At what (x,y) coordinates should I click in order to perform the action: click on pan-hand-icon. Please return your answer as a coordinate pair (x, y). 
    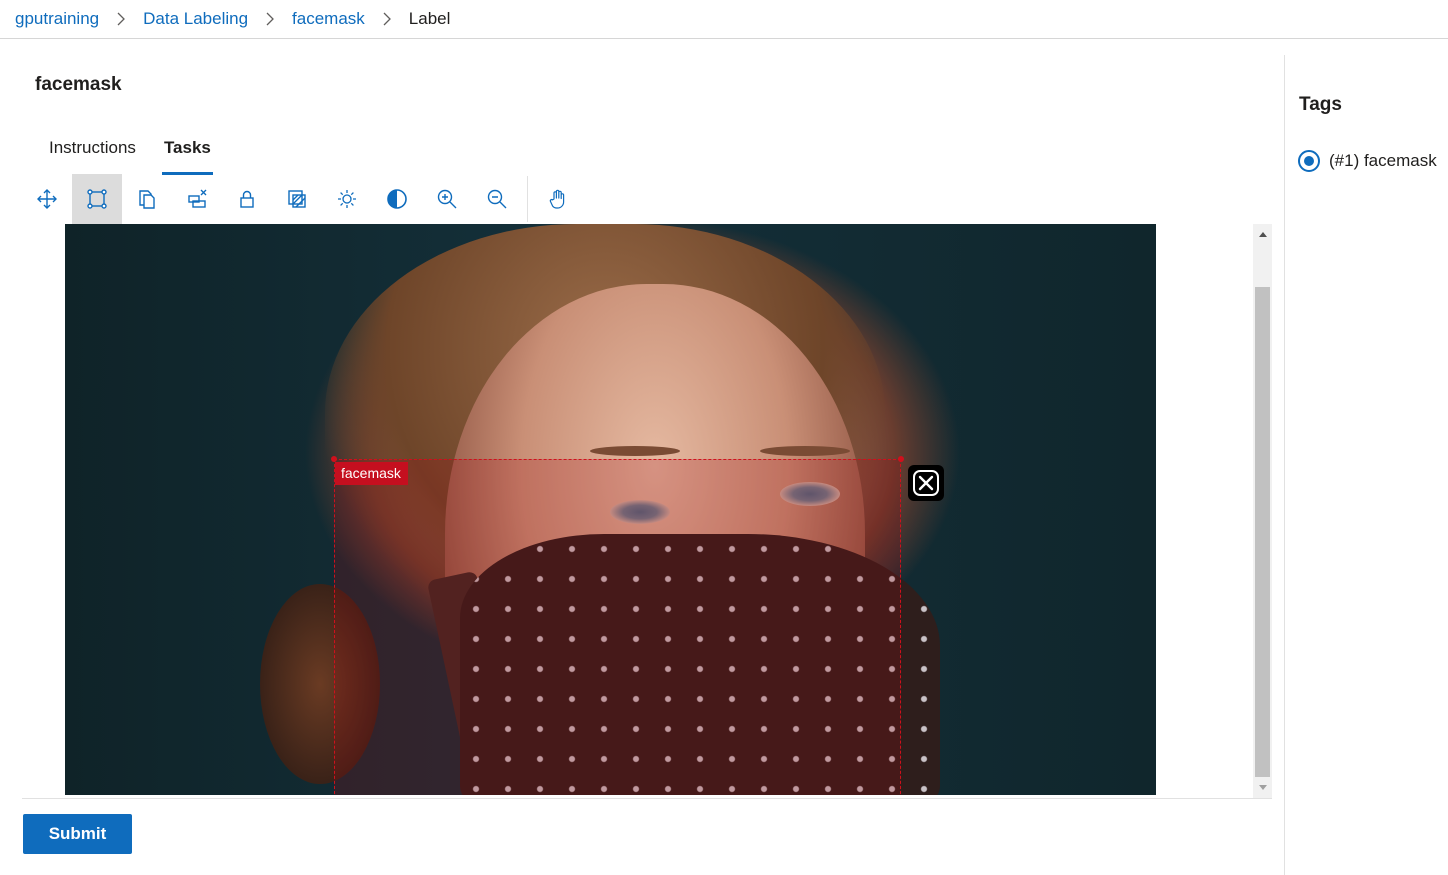
    Looking at the image, I should click on (557, 199).